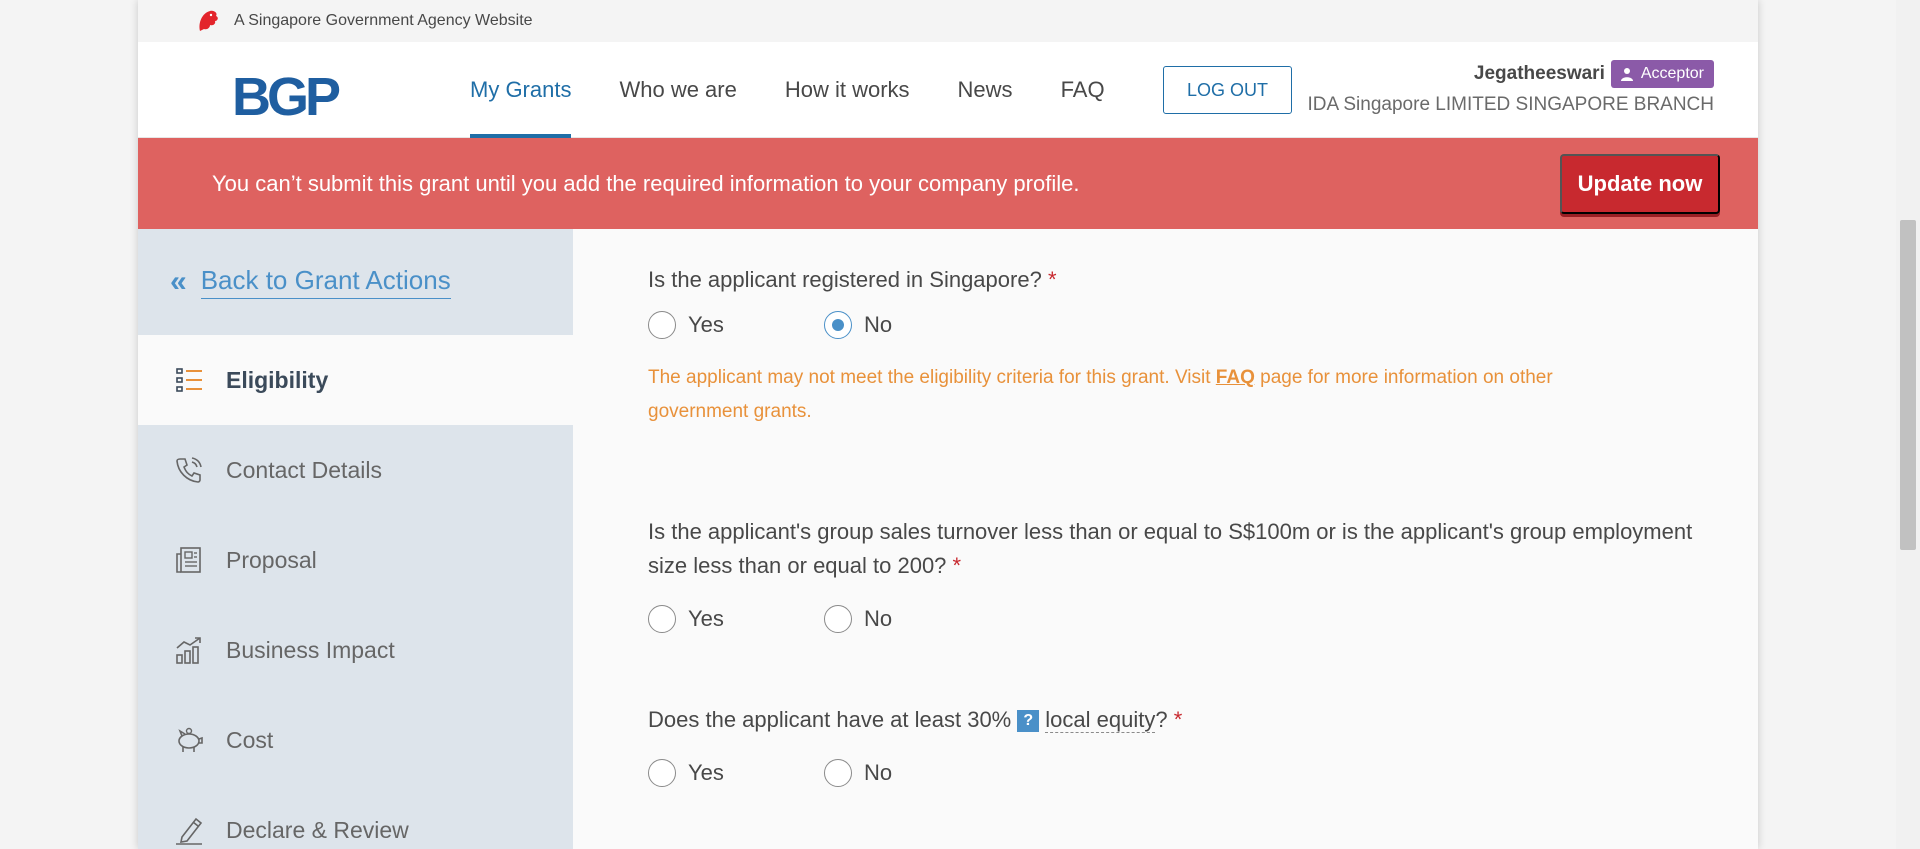 Image resolution: width=1920 pixels, height=849 pixels. What do you see at coordinates (286, 97) in the screenshot?
I see `bgp-logo: BGP` at bounding box center [286, 97].